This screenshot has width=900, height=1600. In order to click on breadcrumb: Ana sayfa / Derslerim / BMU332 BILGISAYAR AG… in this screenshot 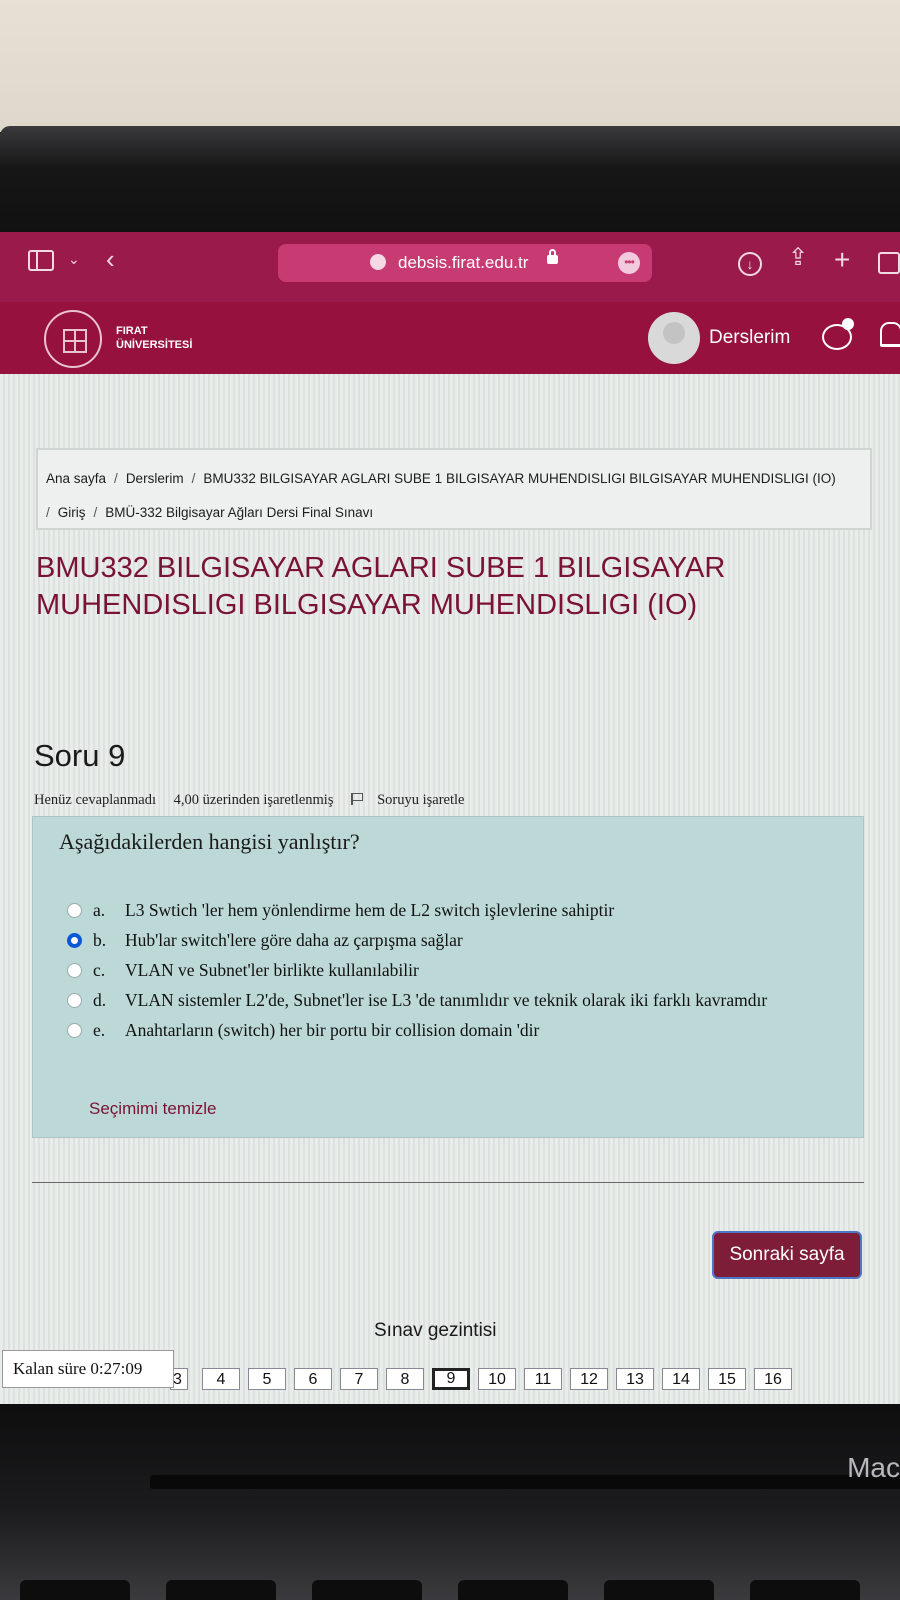, I will do `click(454, 489)`.